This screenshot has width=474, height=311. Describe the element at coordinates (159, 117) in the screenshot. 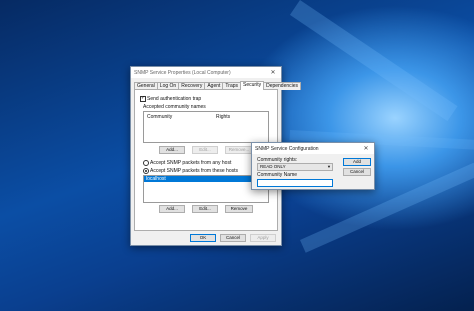

I see `column-header-community: Community` at that location.